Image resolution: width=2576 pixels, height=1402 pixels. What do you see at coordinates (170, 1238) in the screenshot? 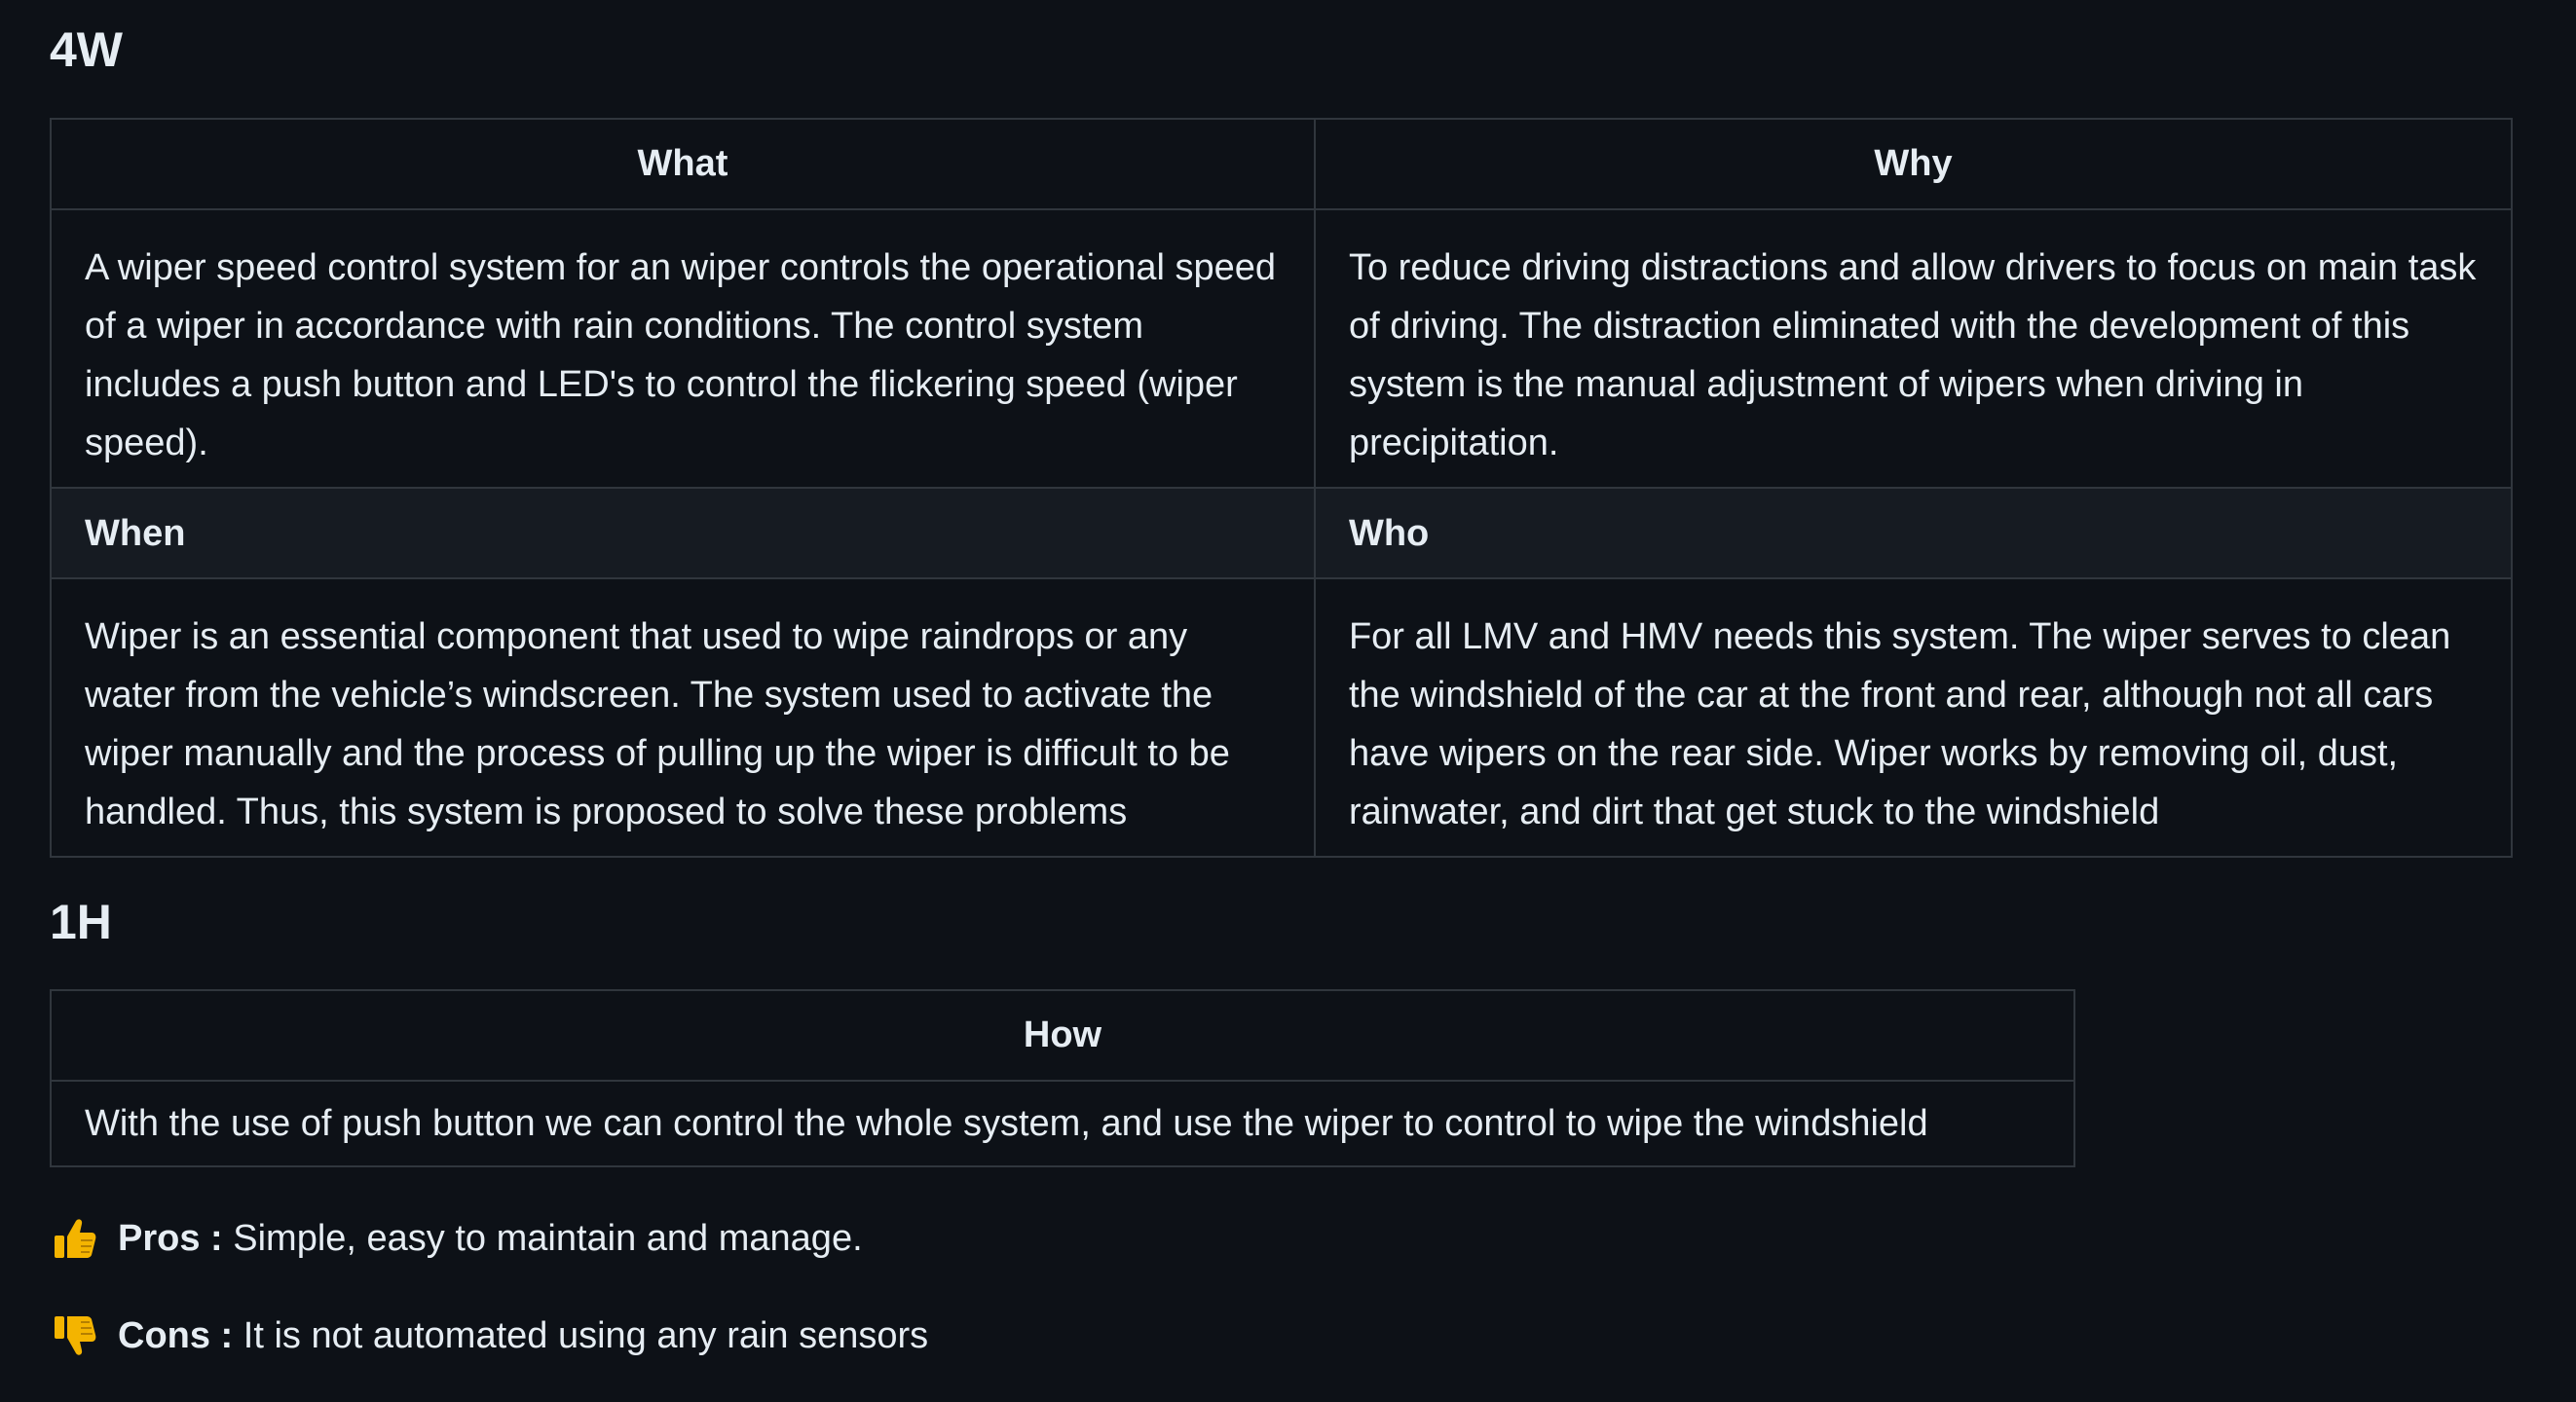
I see `pros-label: Pros :` at bounding box center [170, 1238].